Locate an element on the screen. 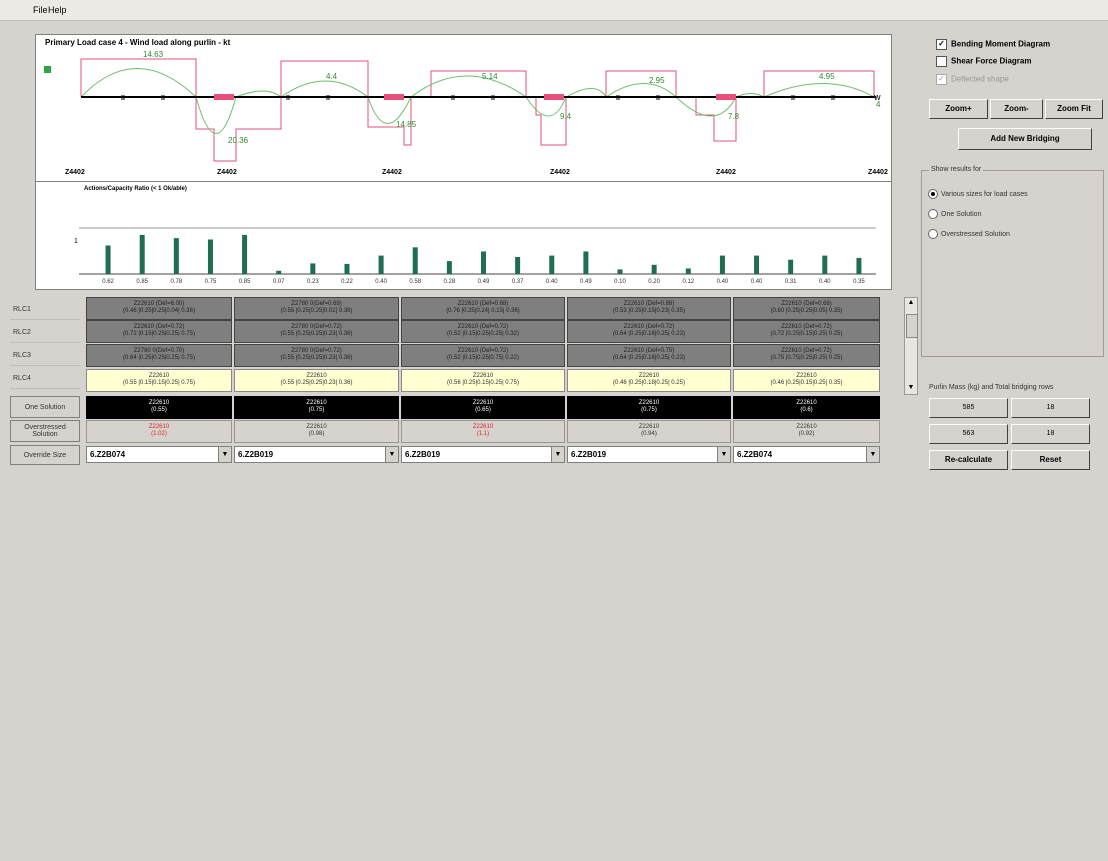 The width and height of the screenshot is (1108, 861). moment-label: 5.14 is located at coordinates (490, 76).